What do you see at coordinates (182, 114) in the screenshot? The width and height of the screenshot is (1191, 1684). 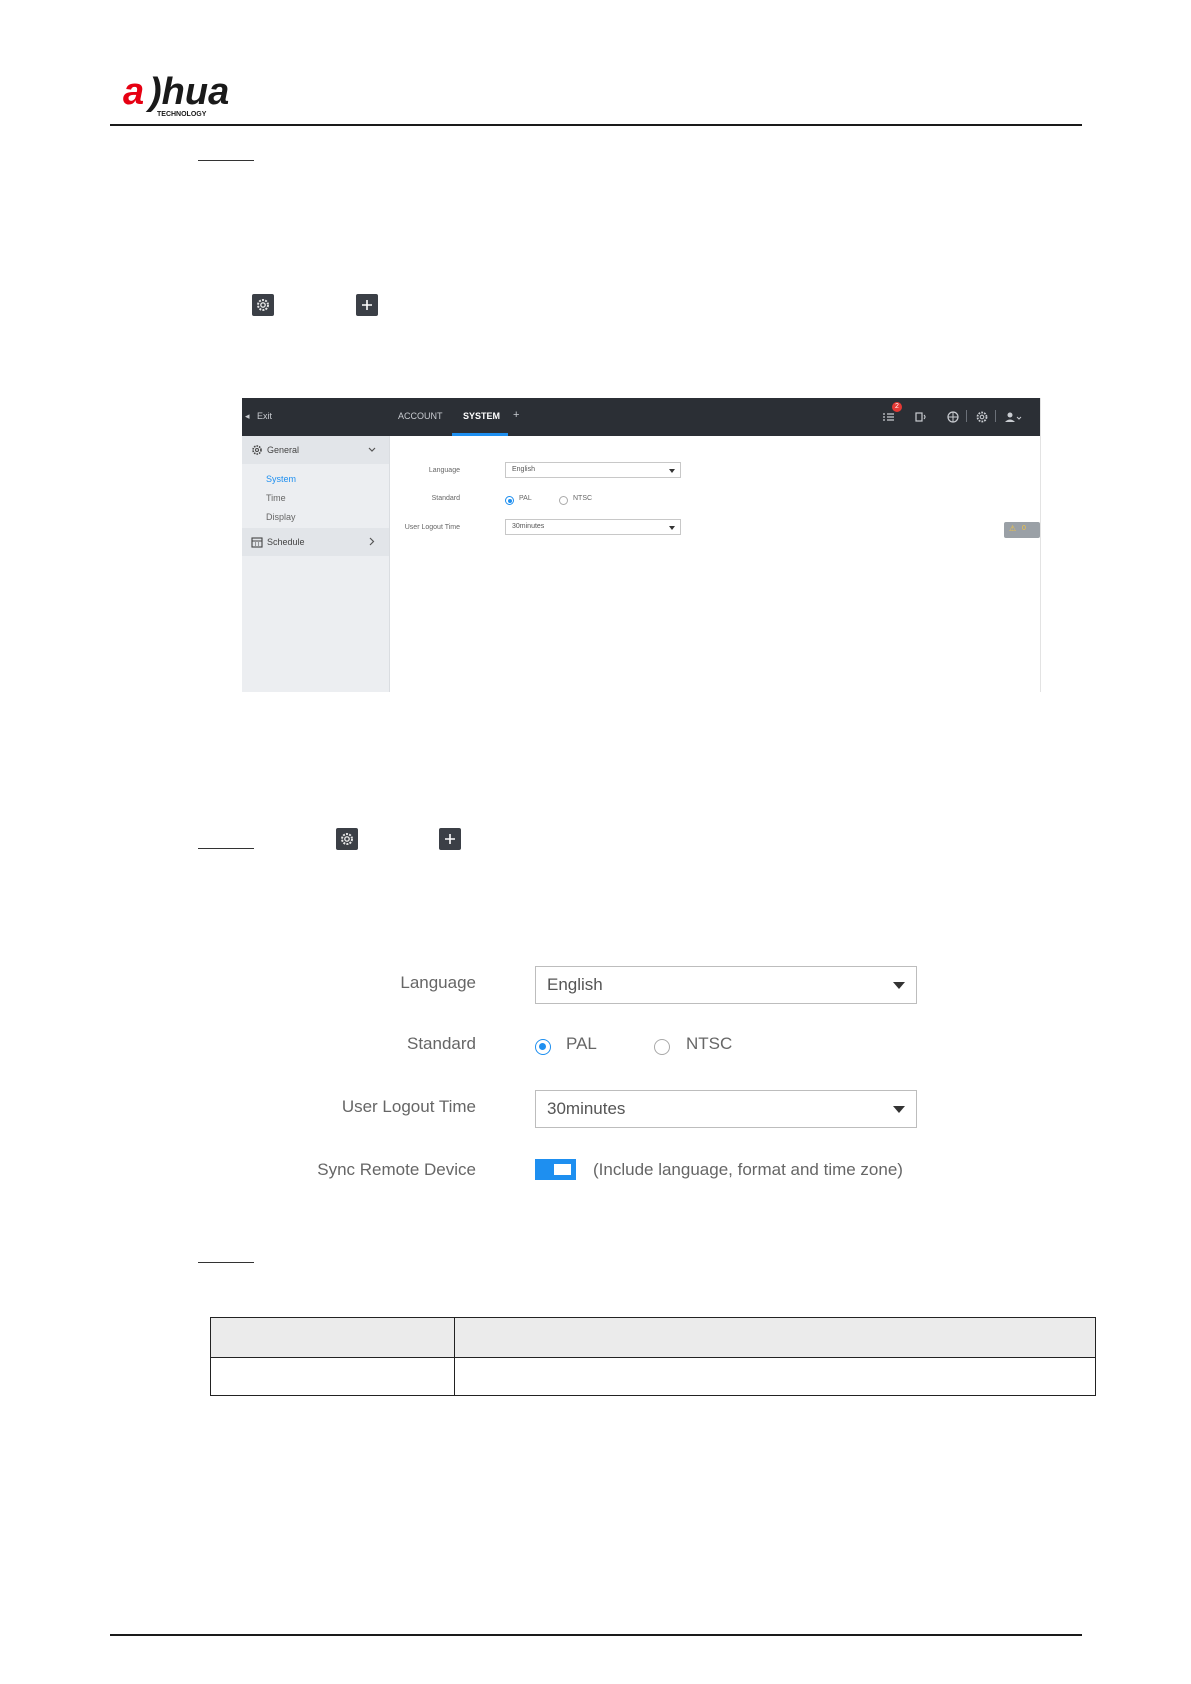 I see `svg-text: TECHNOLOGY` at bounding box center [182, 114].